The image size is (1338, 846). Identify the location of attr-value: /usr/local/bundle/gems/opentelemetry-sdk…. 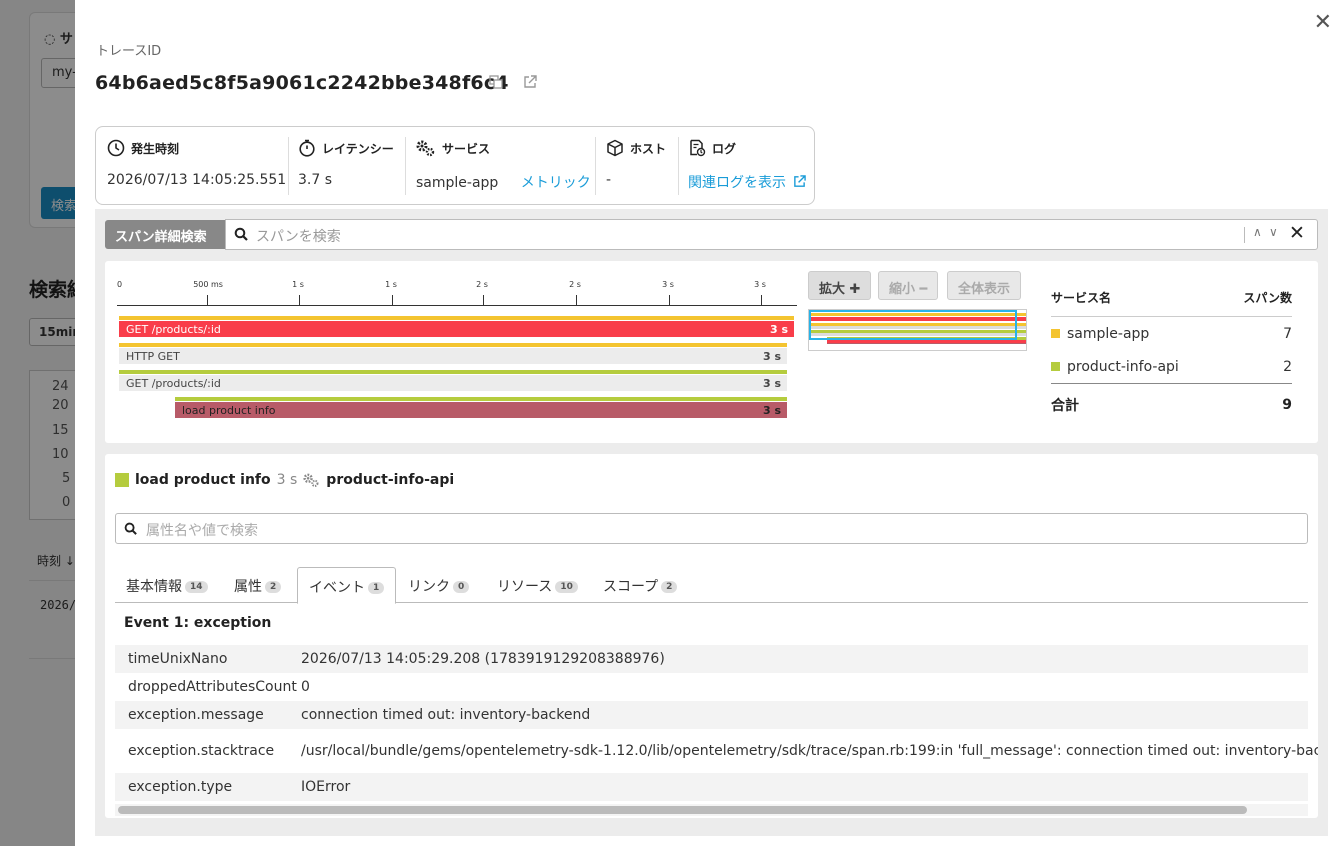
(809, 751).